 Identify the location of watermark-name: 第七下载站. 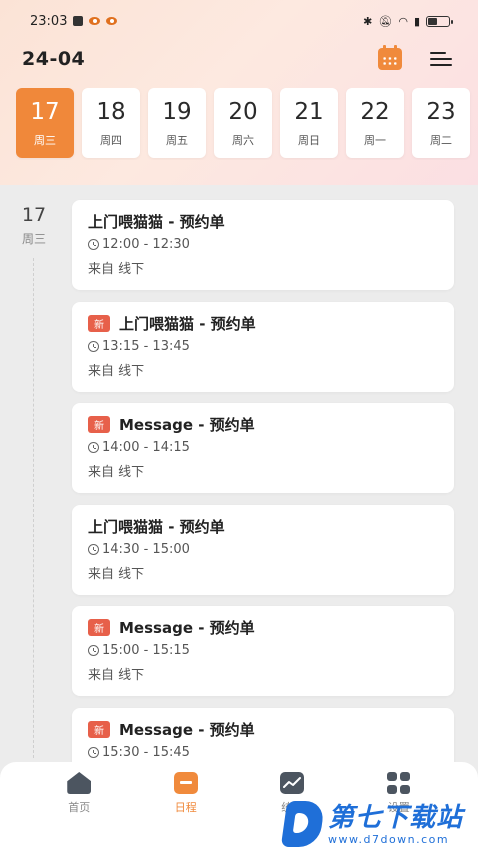
(396, 817).